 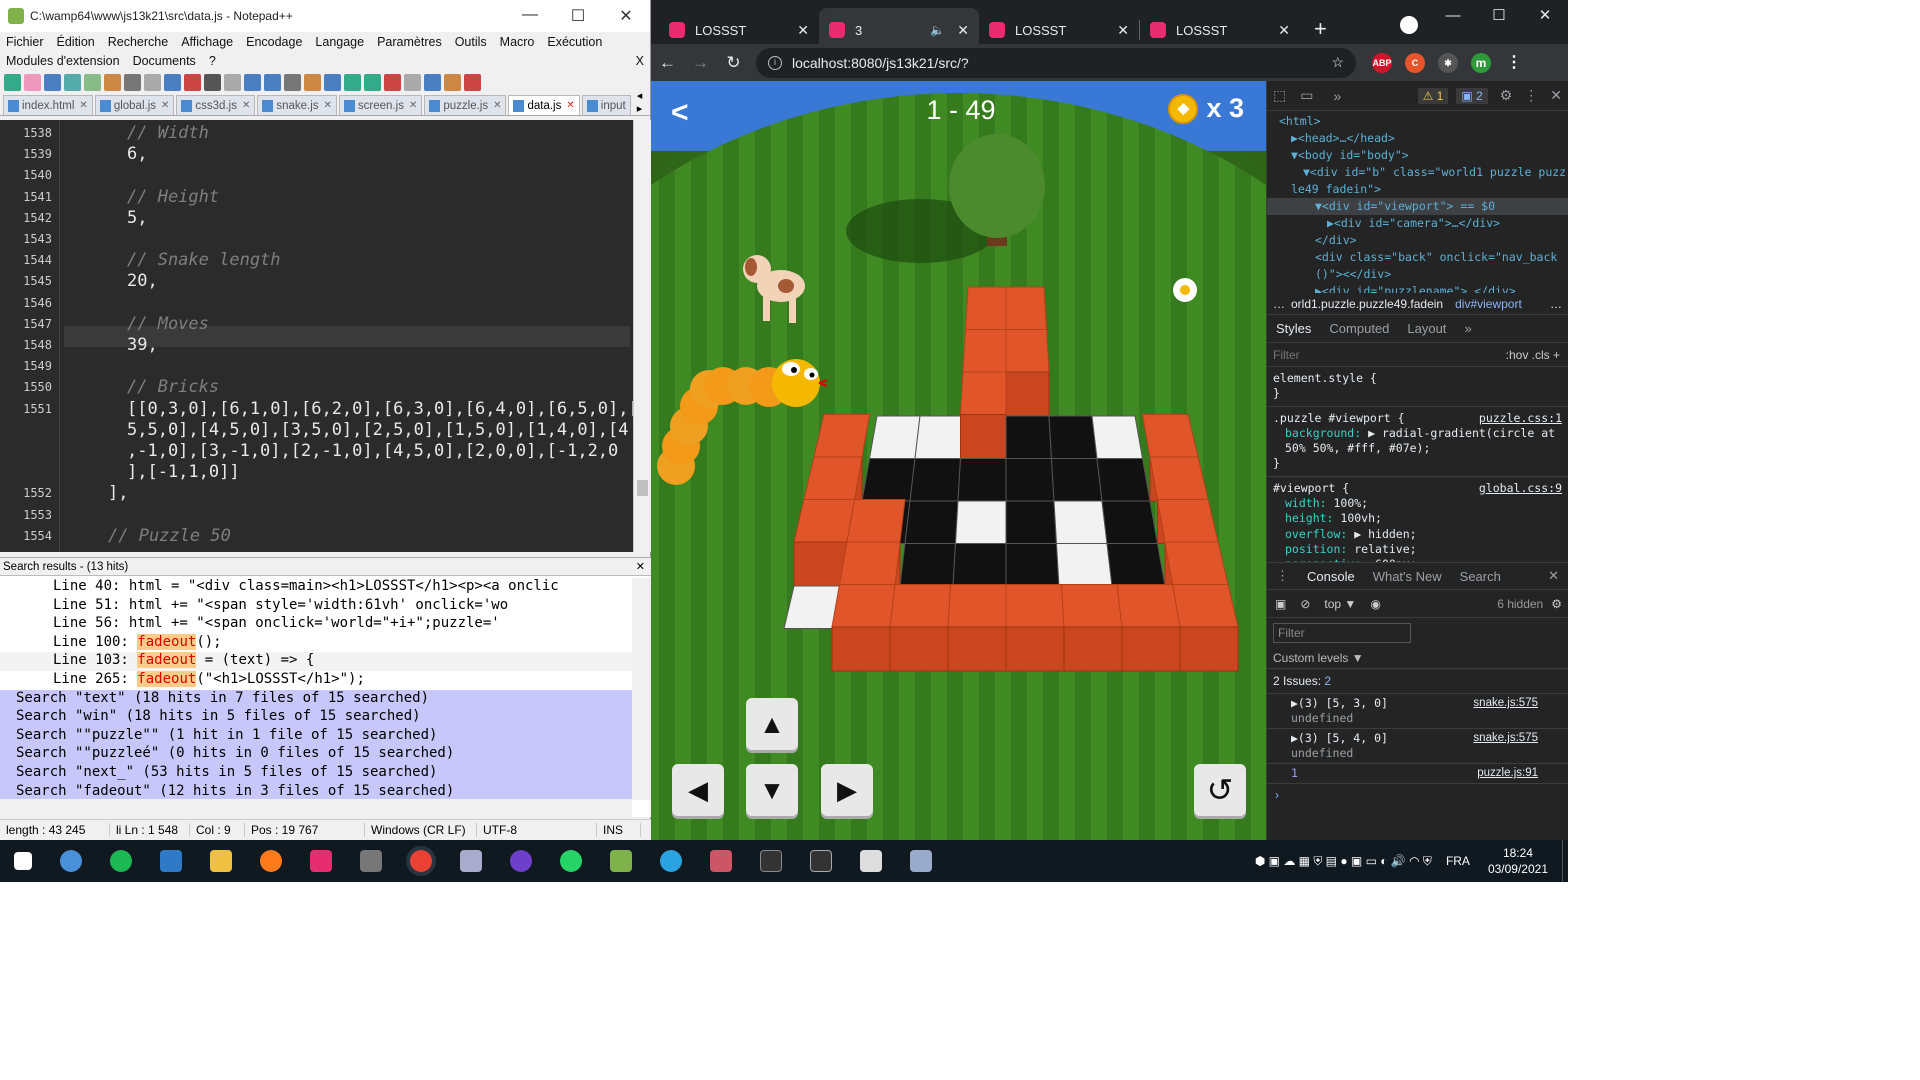 I want to click on webstorm-icon, so click(x=171, y=861).